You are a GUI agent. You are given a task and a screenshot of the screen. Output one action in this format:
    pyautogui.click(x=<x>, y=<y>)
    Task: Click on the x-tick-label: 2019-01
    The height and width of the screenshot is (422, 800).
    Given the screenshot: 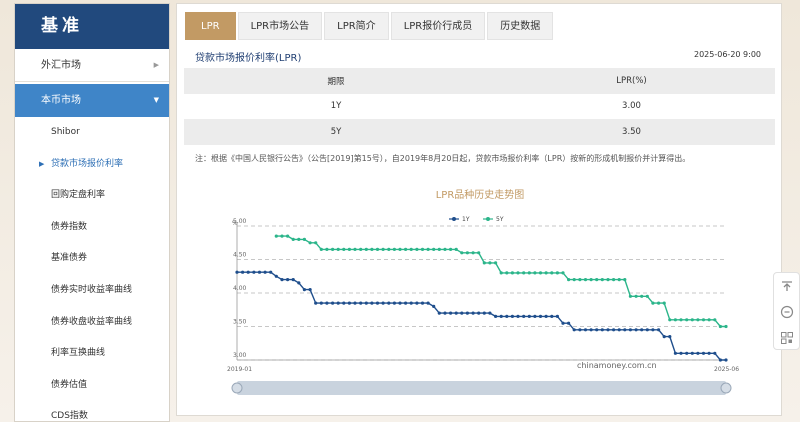 What is the action you would take?
    pyautogui.click(x=239, y=369)
    